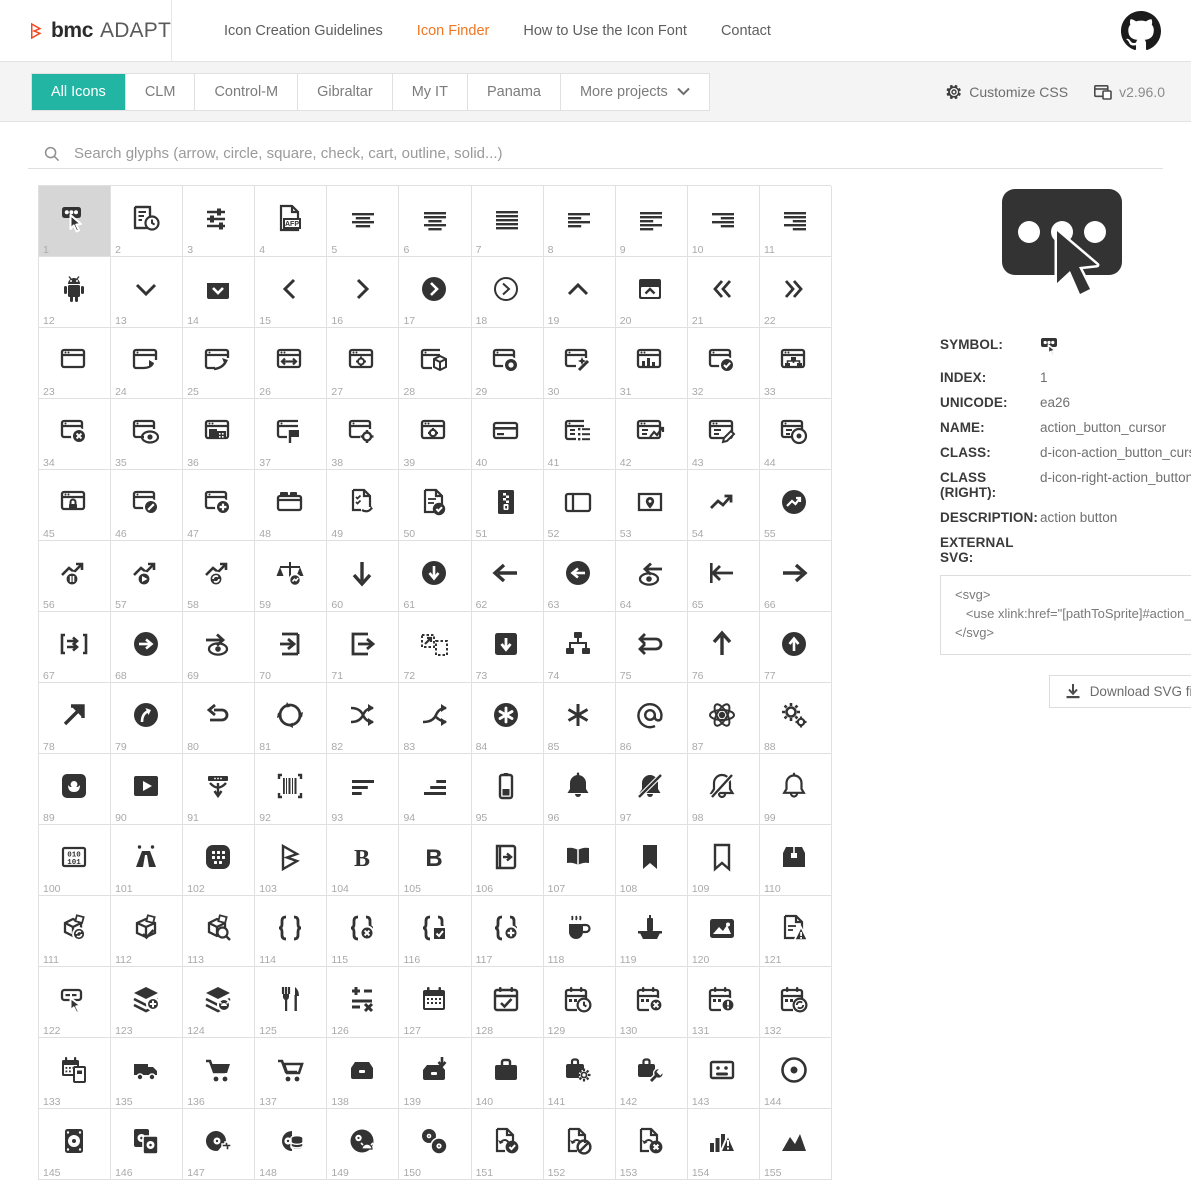 The image size is (1191, 1182). Describe the element at coordinates (147, 718) in the screenshot. I see `icon-cell: 79` at that location.